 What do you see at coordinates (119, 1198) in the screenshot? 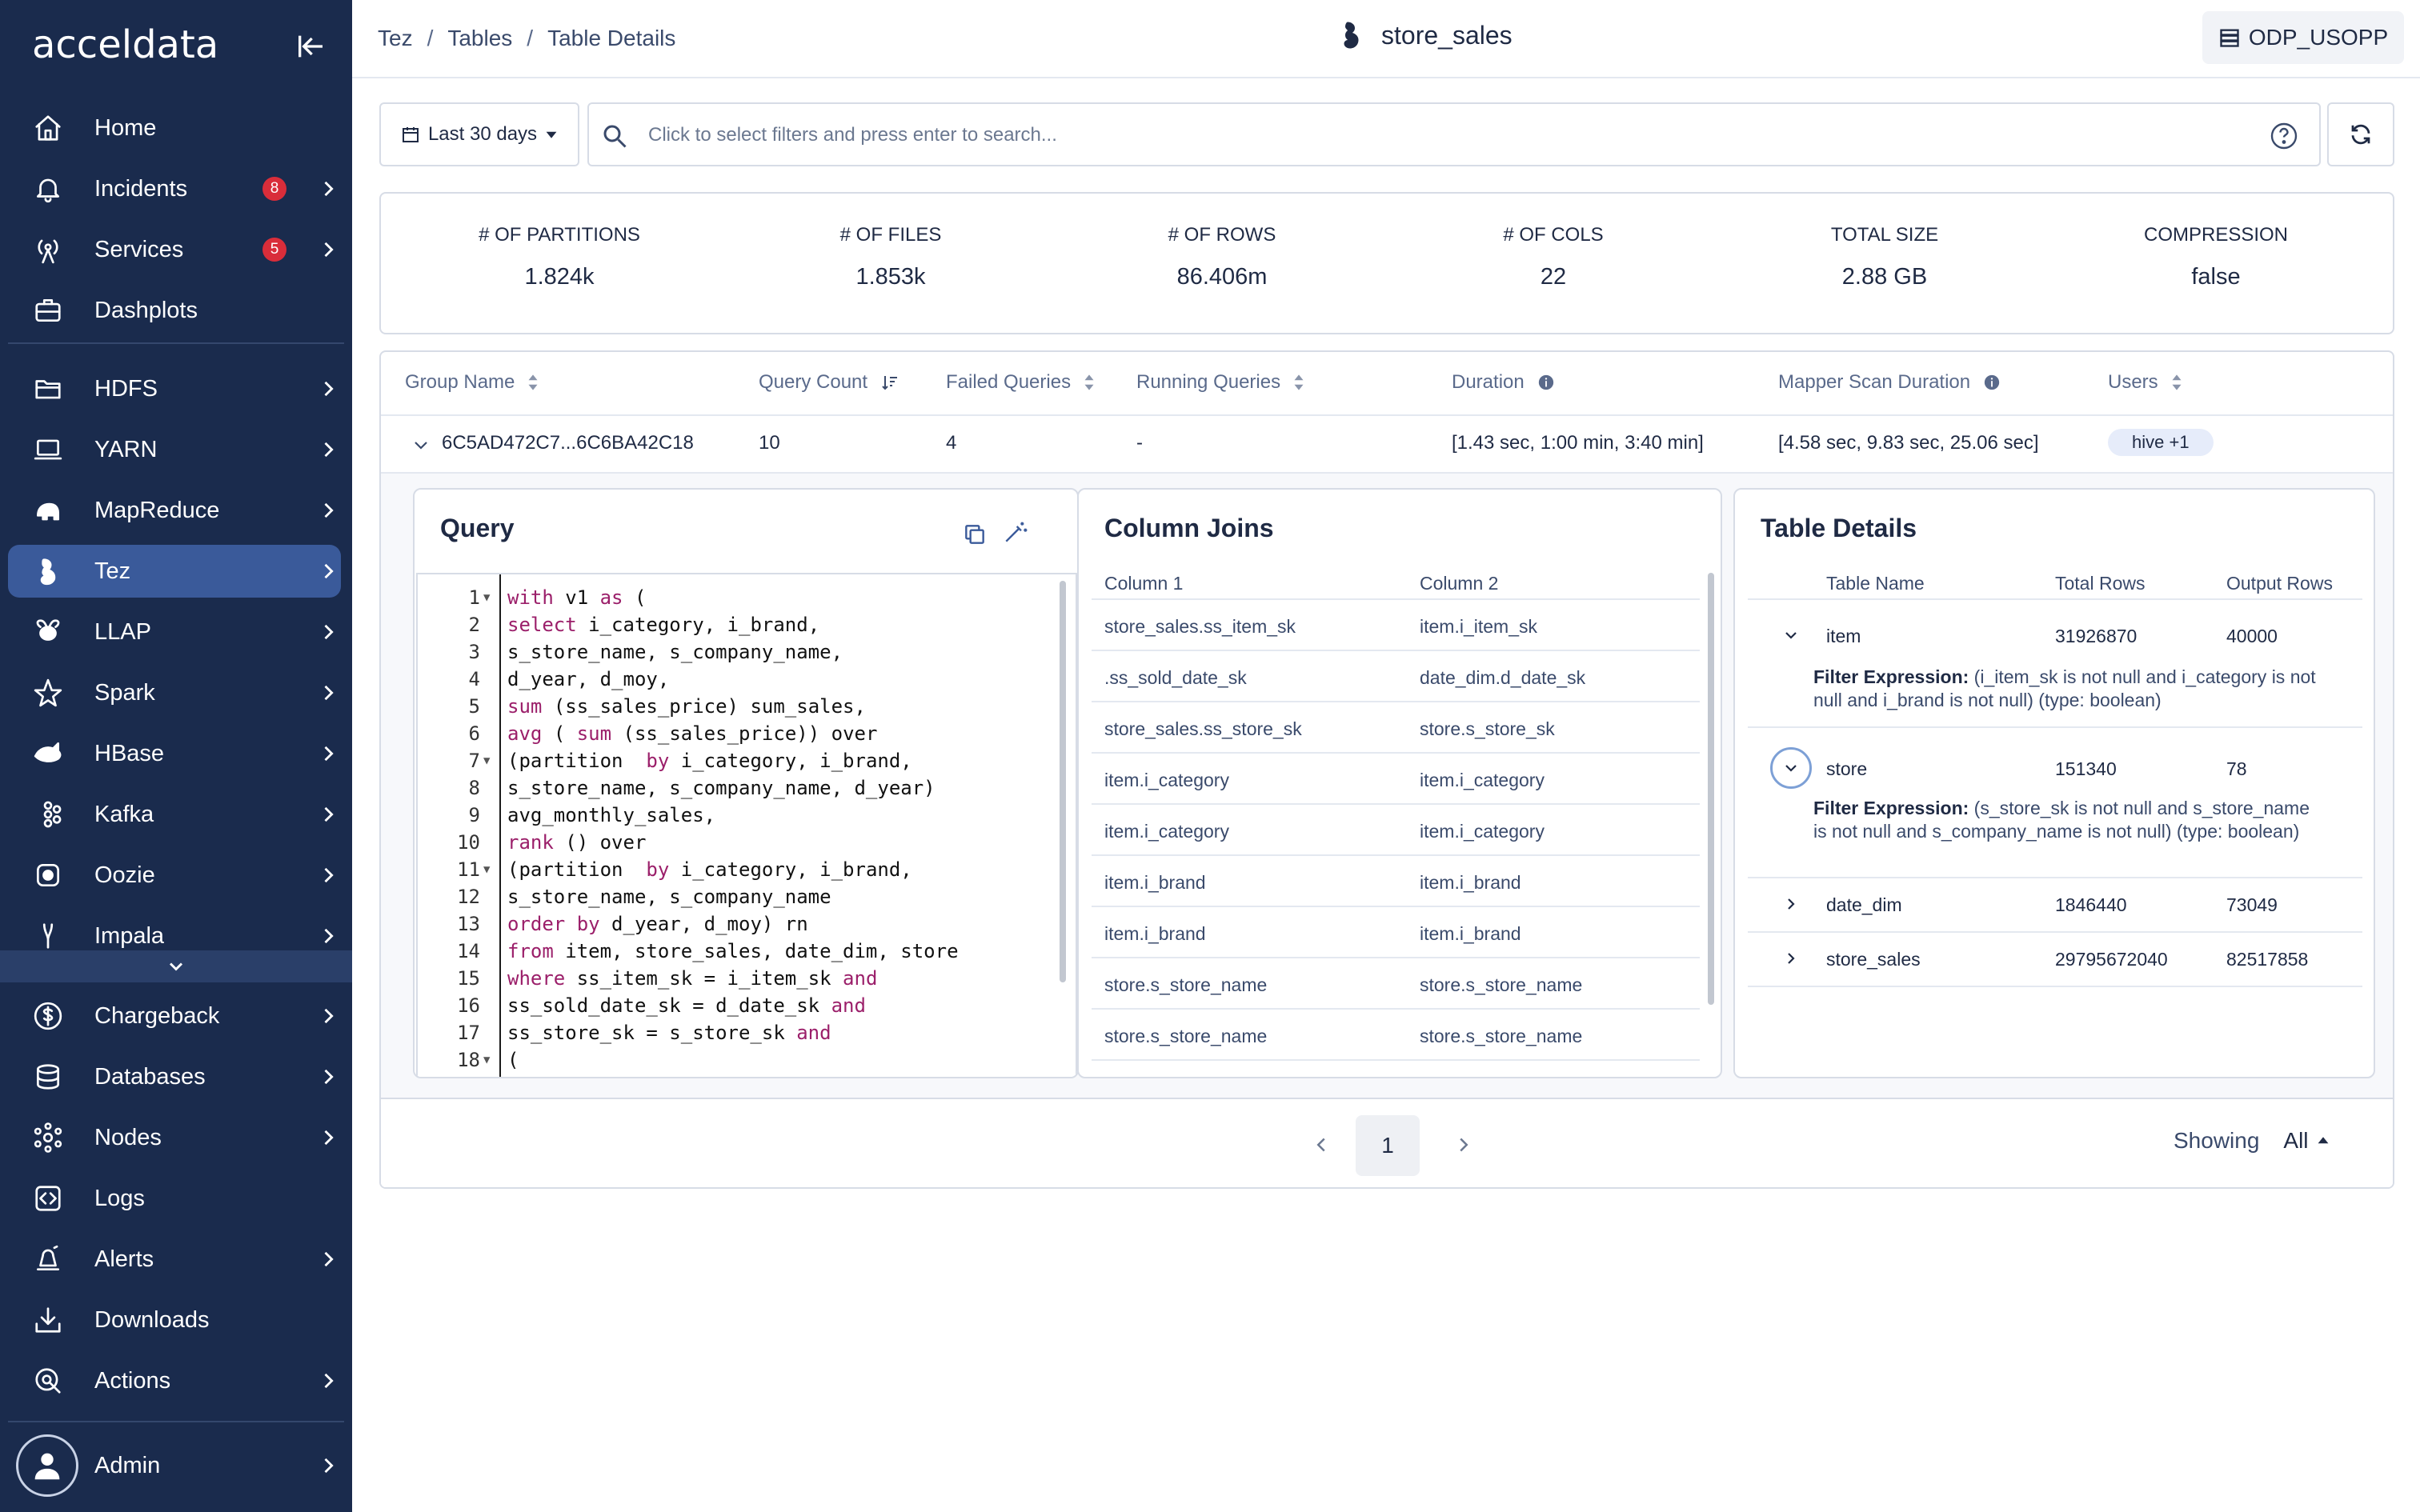
I see `sidebar-item-label: Logs` at bounding box center [119, 1198].